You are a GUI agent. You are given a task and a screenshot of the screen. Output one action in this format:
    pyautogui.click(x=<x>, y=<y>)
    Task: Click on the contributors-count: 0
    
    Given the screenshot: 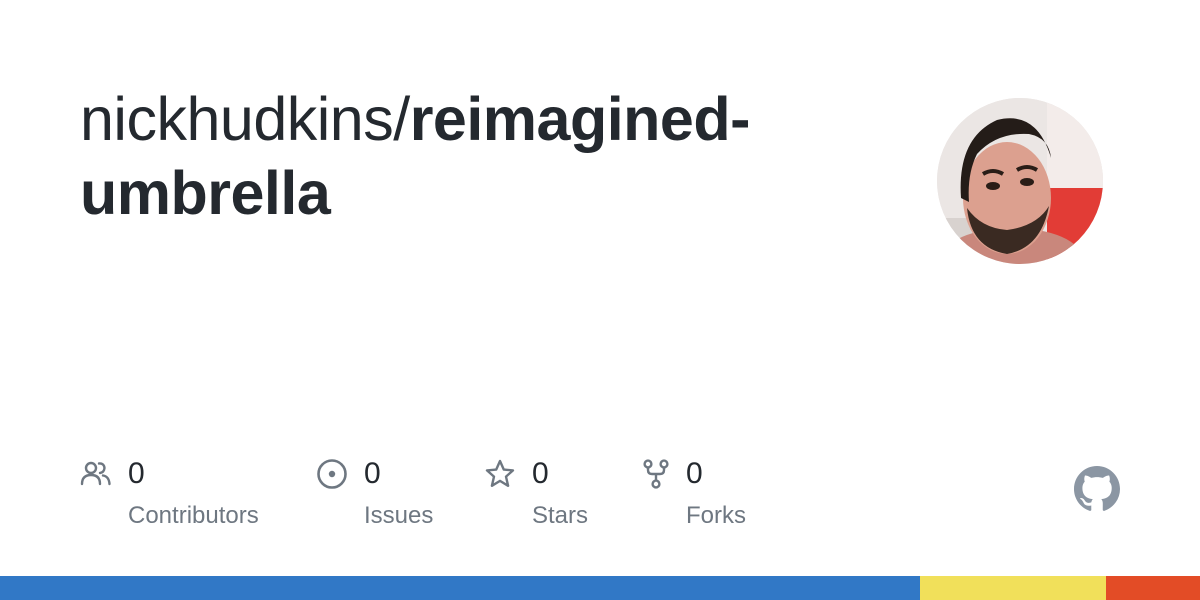 What is the action you would take?
    pyautogui.click(x=136, y=473)
    